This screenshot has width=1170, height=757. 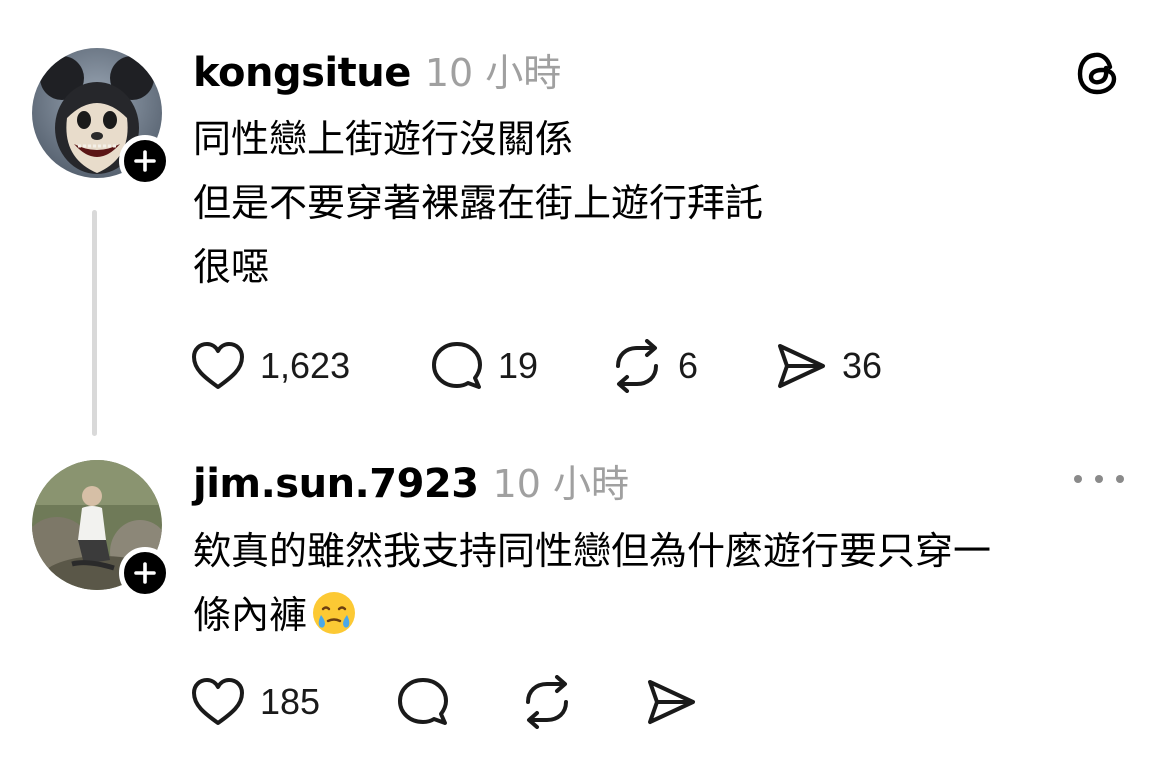 I want to click on face-holding-back-tears-emoji, so click(x=334, y=613).